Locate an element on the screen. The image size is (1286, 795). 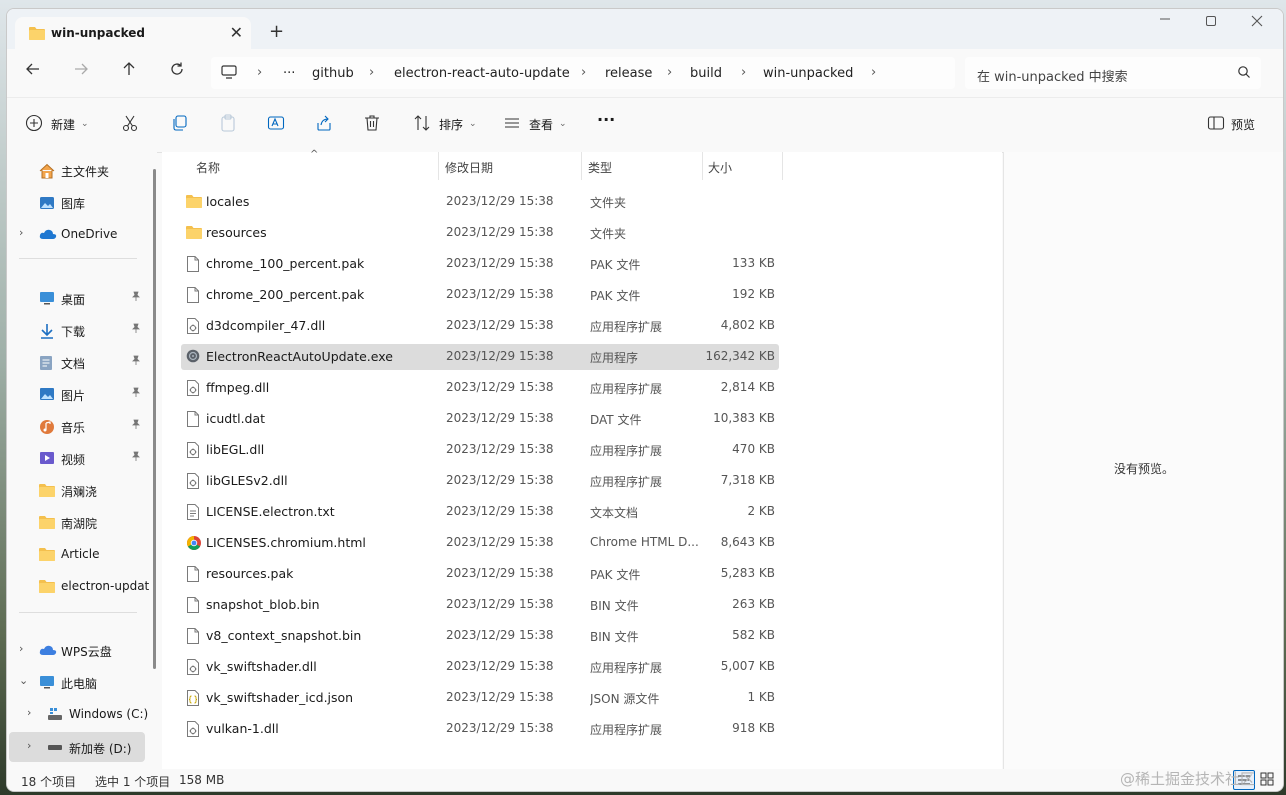
chevron-down-icon: ⌄ is located at coordinates (23, 680).